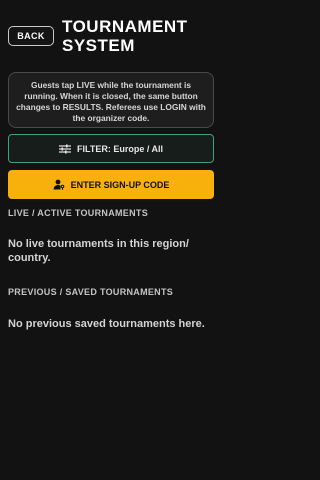 The image size is (320, 480). Describe the element at coordinates (65, 149) in the screenshot. I see `sliders-icon` at that location.